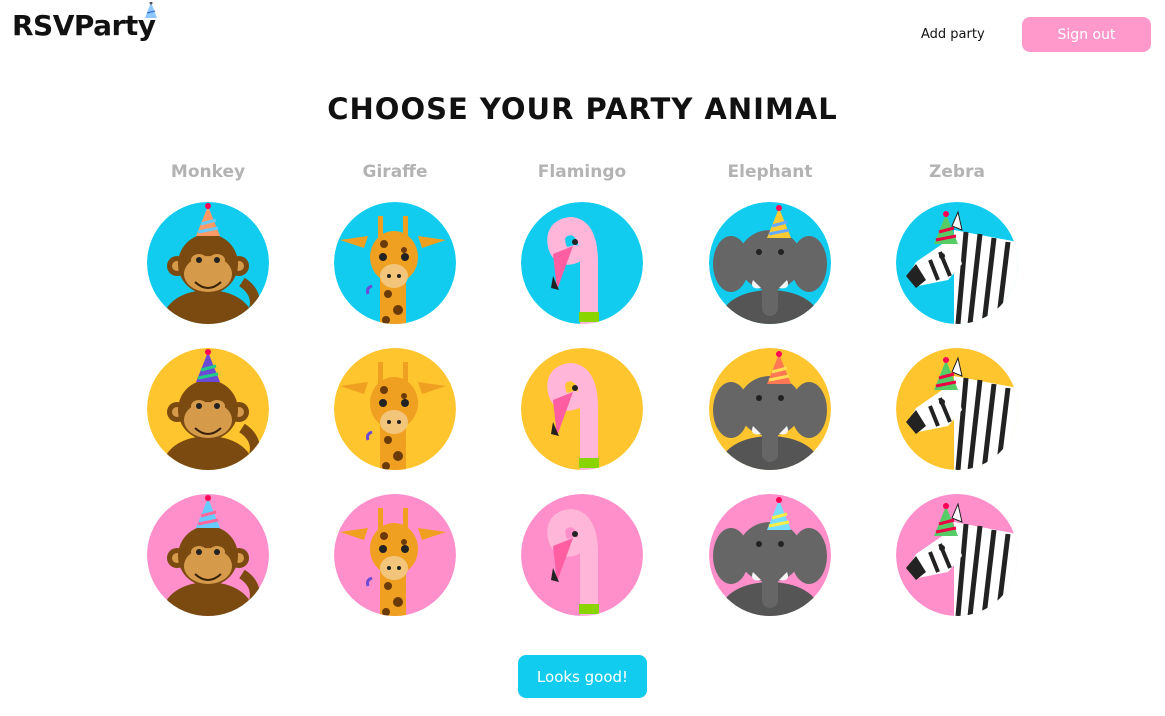 This screenshot has width=1165, height=716. What do you see at coordinates (84, 25) in the screenshot?
I see `logo-text: RSVParty` at bounding box center [84, 25].